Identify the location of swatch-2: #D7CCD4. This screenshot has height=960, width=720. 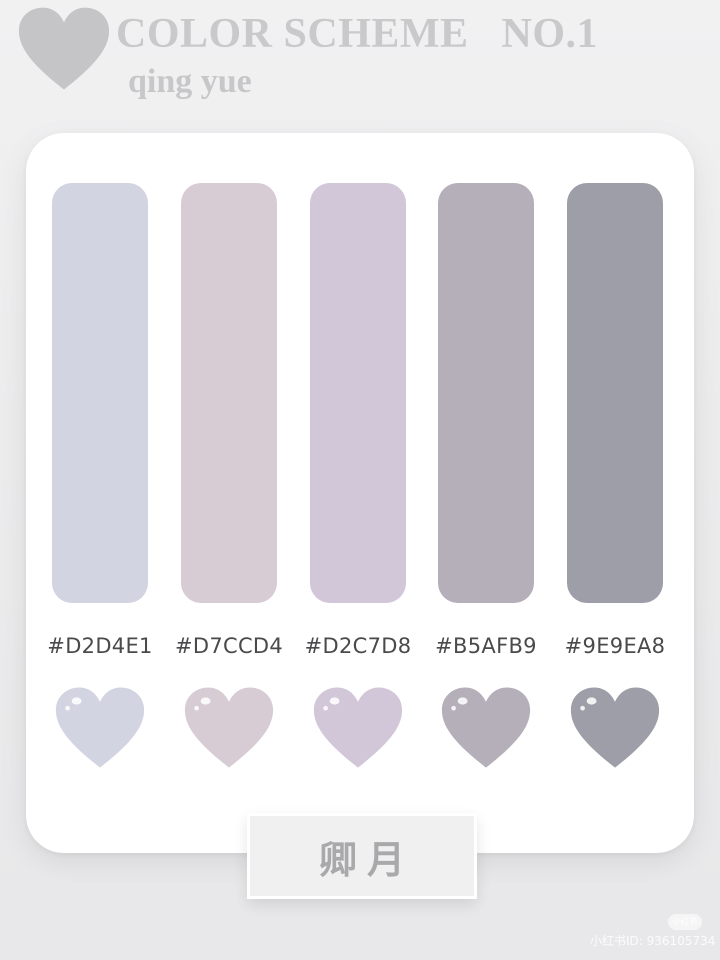
(229, 463).